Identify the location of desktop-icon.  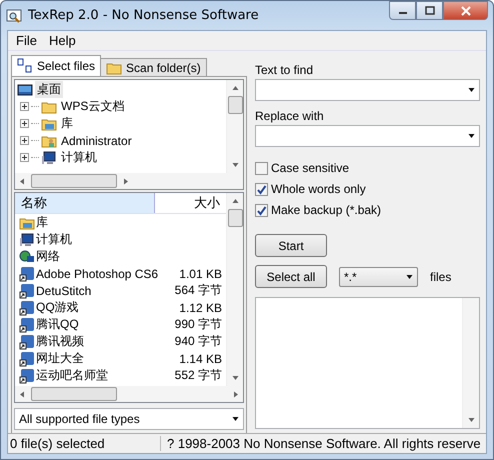
(25, 90).